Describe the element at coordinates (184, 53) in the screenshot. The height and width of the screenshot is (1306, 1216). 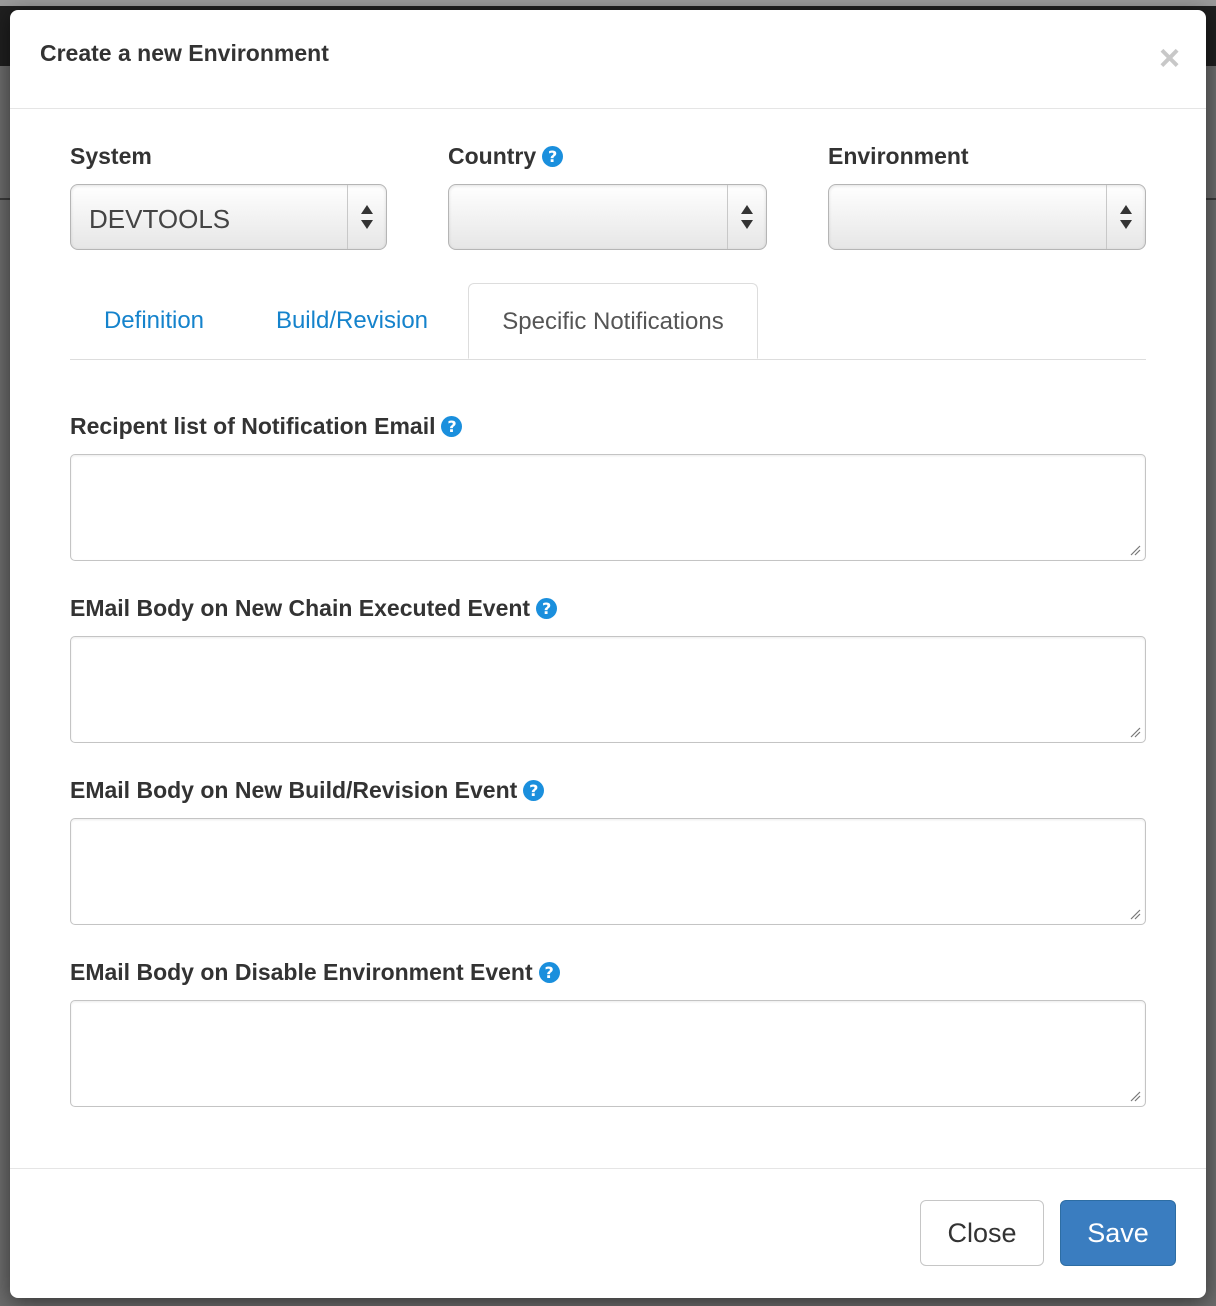
I see `modal-title: Create a new Environment` at that location.